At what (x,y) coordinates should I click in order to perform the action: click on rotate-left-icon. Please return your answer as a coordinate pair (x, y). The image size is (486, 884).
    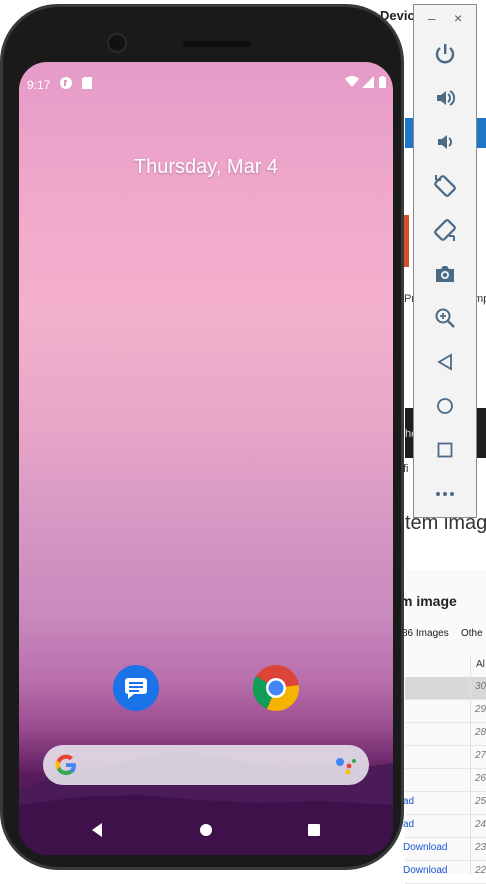
    Looking at the image, I should click on (445, 186).